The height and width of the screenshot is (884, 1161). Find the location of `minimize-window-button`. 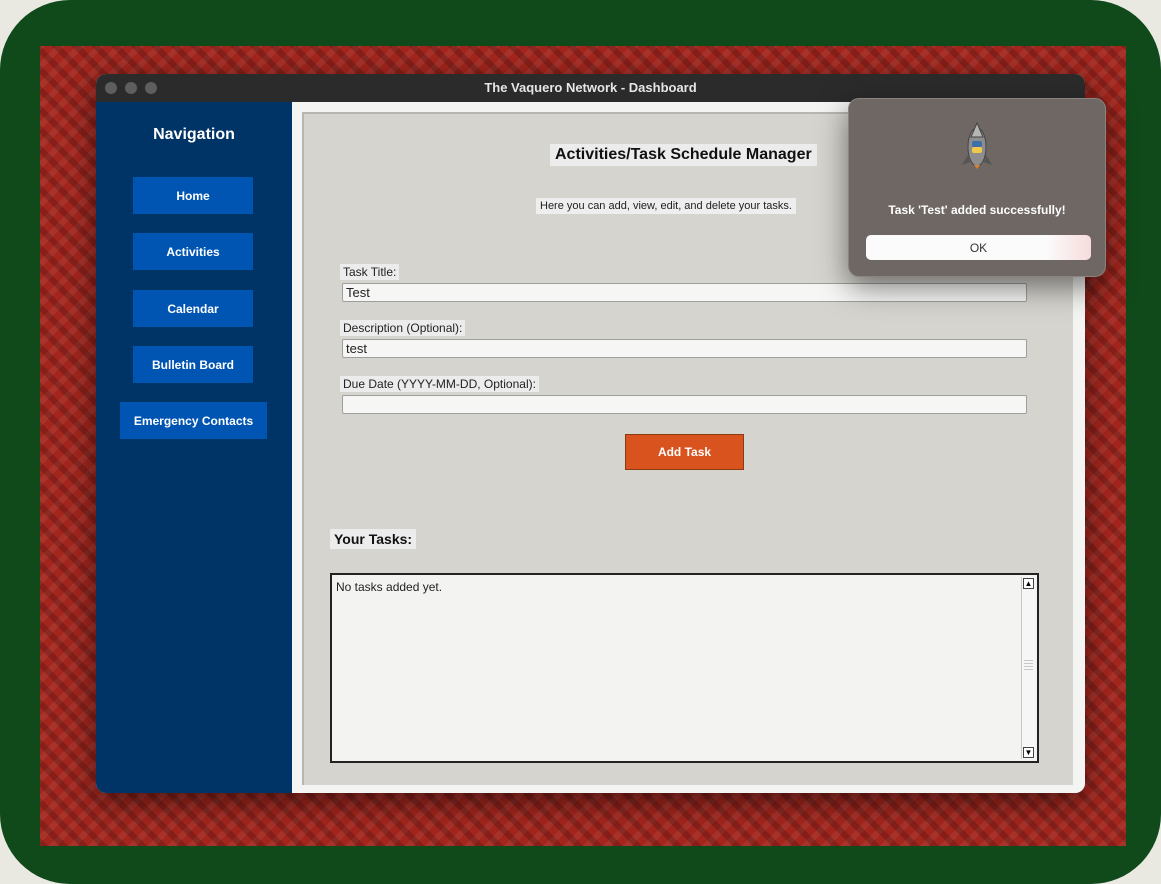

minimize-window-button is located at coordinates (131, 88).